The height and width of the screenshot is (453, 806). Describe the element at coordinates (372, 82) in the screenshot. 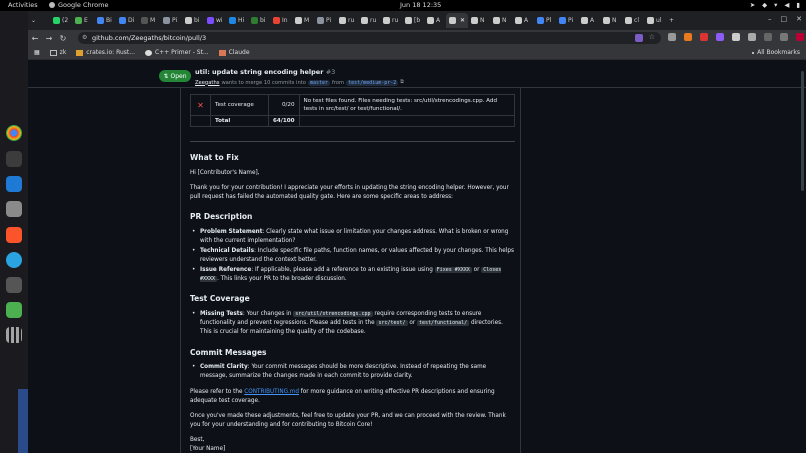

I see `head-branch: test/medium-pr-2` at that location.